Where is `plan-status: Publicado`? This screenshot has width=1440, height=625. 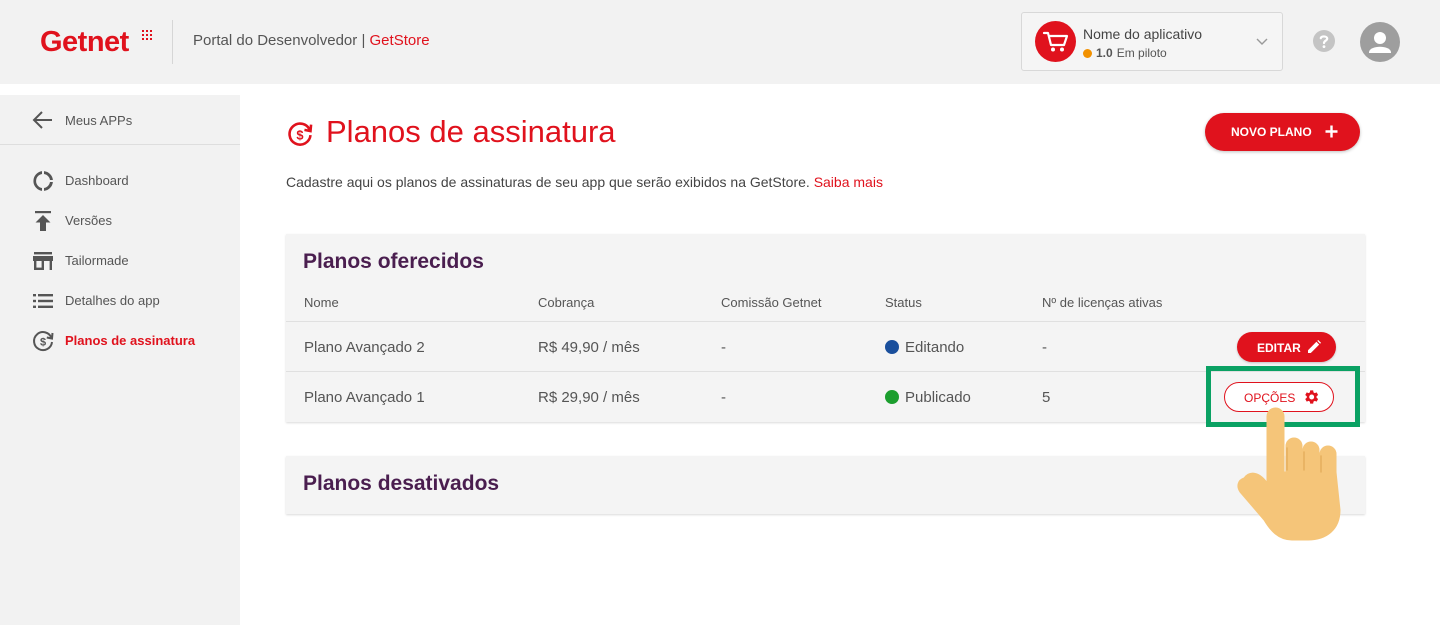 plan-status: Publicado is located at coordinates (928, 397).